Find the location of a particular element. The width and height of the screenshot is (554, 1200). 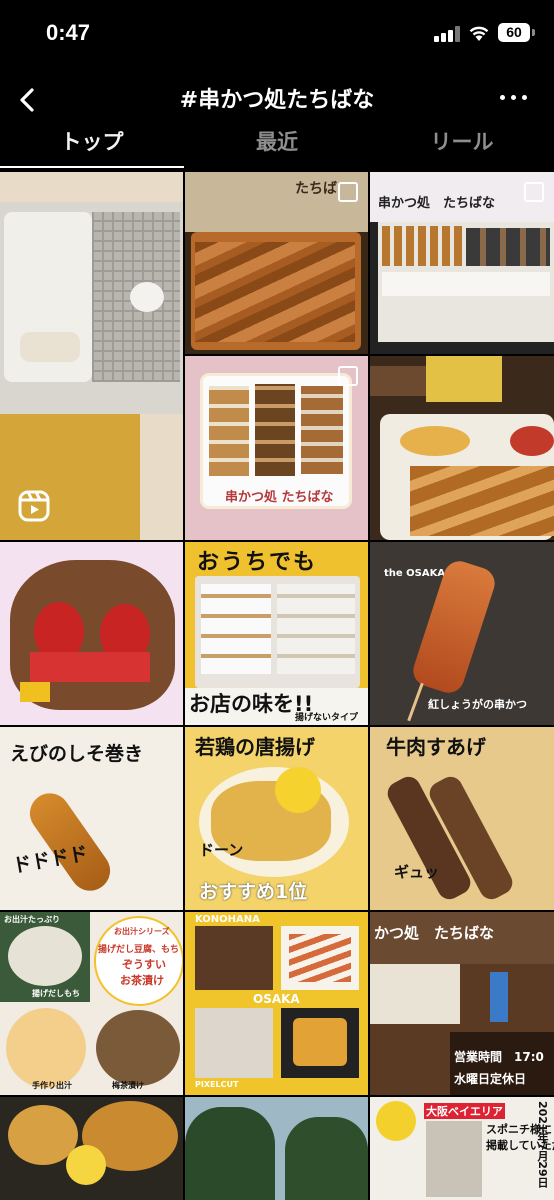

status-time: 0:47 is located at coordinates (68, 32).